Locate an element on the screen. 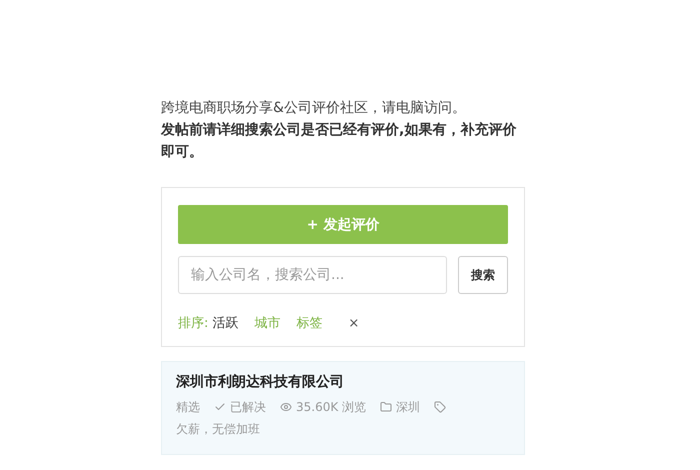  notice-text: 发帖前请详细搜索公司是否已经有评价,如果有，补充评价即可。 is located at coordinates (339, 141).